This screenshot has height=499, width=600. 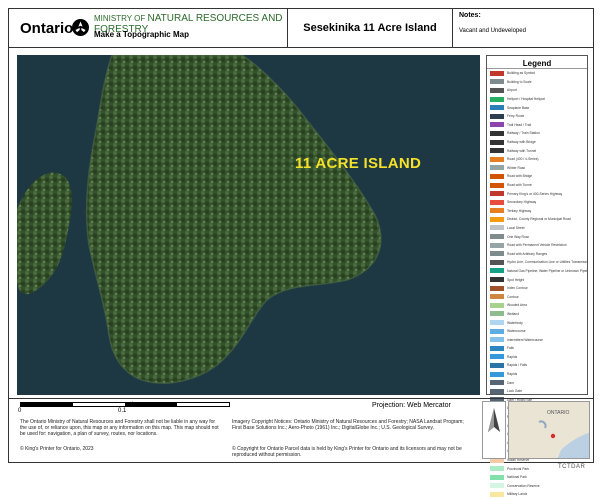 I want to click on legend-label: Military Lands, so click(x=517, y=494).